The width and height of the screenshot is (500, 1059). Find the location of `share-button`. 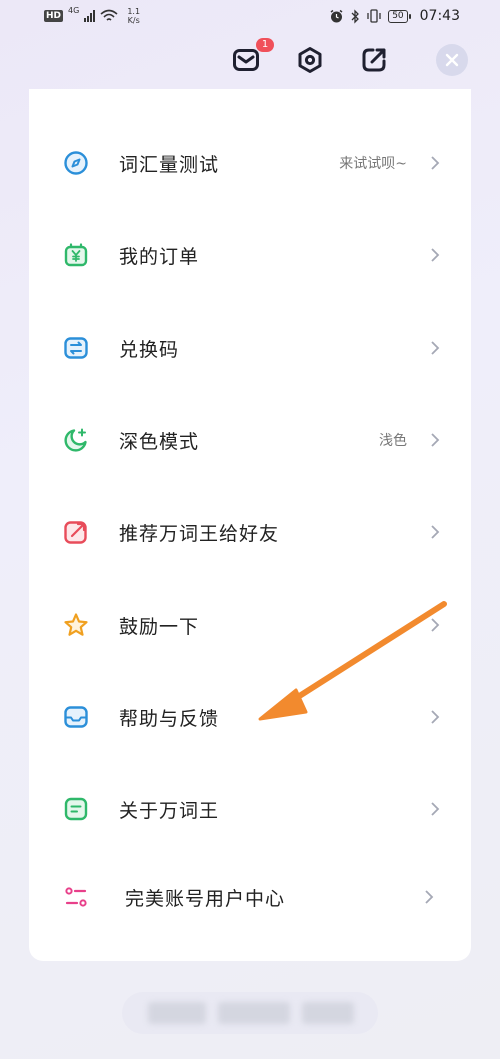

share-button is located at coordinates (374, 60).